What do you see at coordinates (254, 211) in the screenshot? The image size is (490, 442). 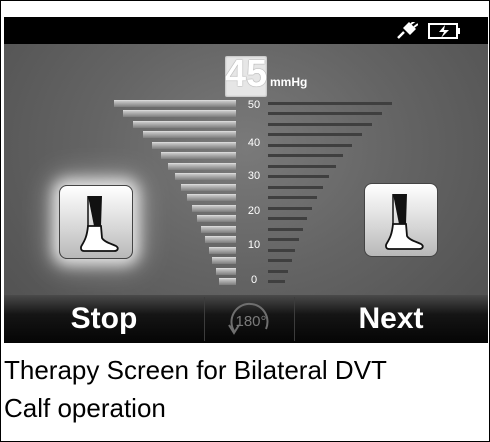 I see `scale-tick-label: 20` at bounding box center [254, 211].